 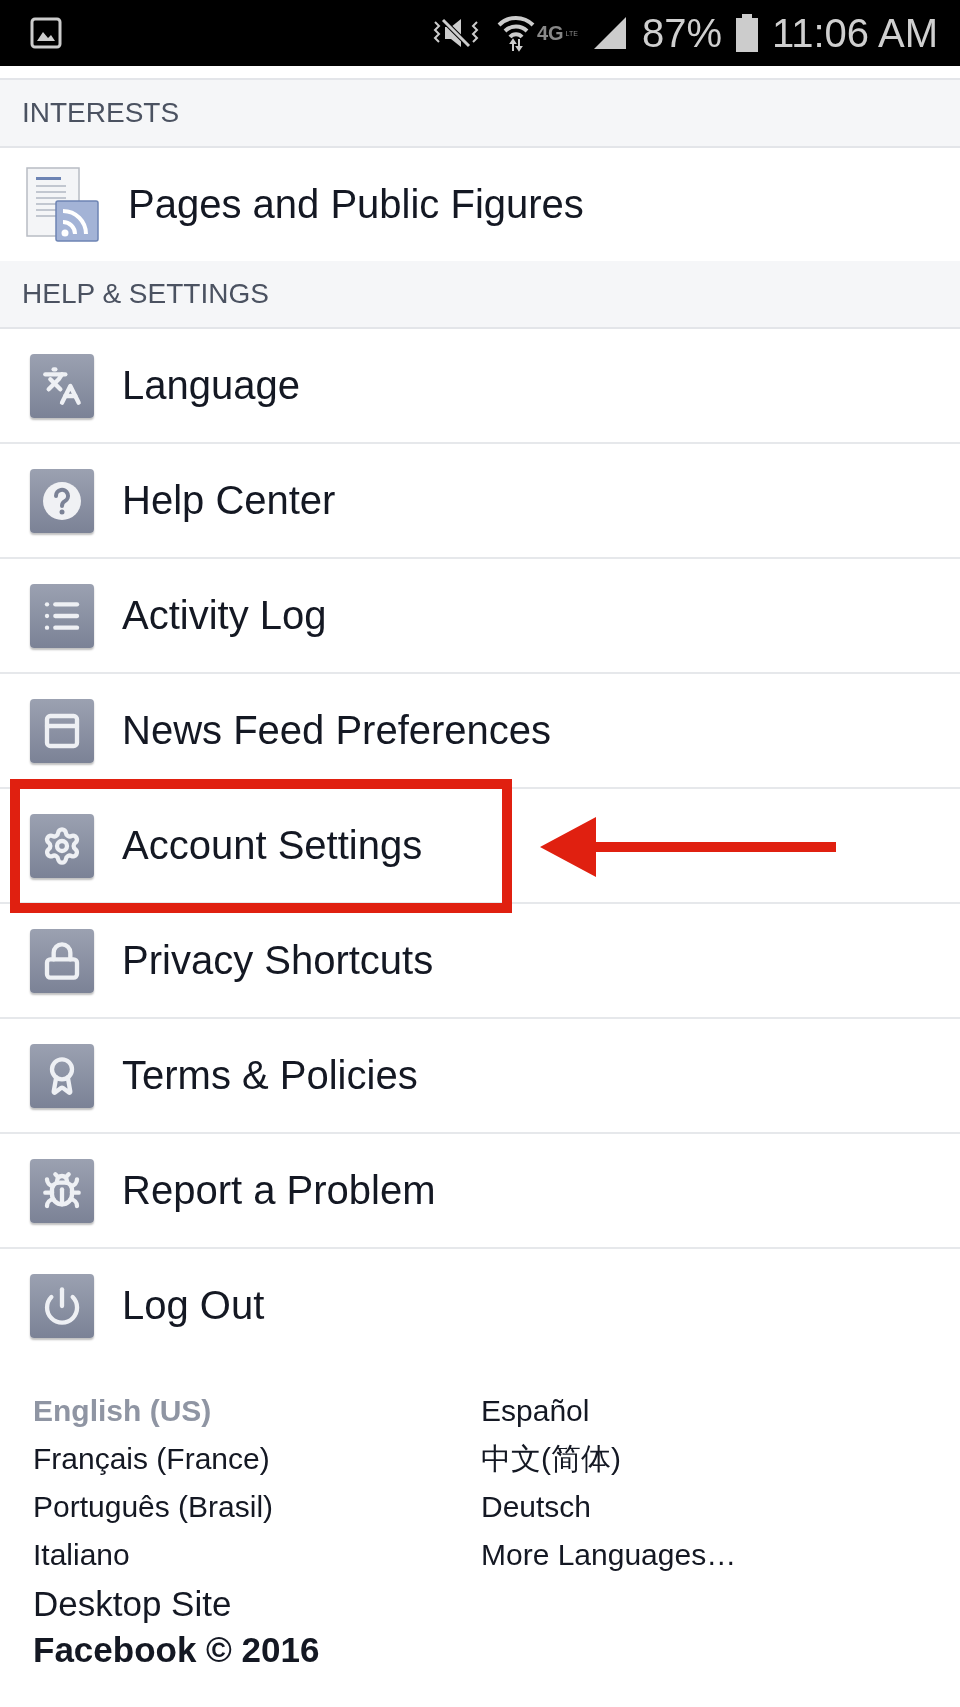 What do you see at coordinates (279, 1190) in the screenshot?
I see `menu-item-label: Report a Problem` at bounding box center [279, 1190].